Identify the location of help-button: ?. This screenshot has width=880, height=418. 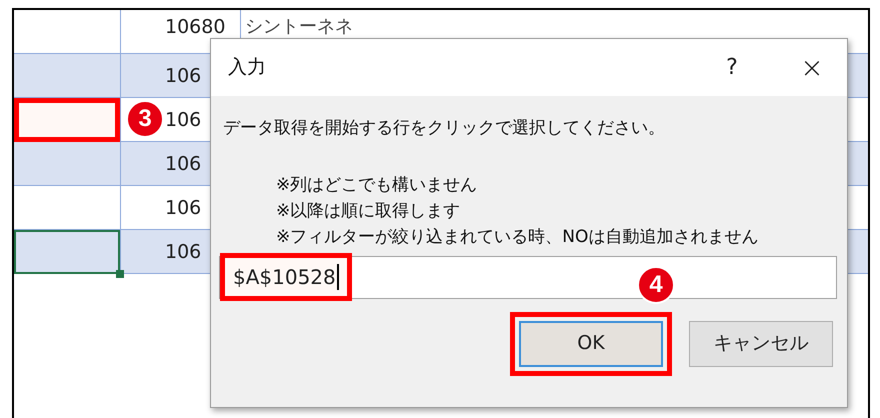
(732, 67).